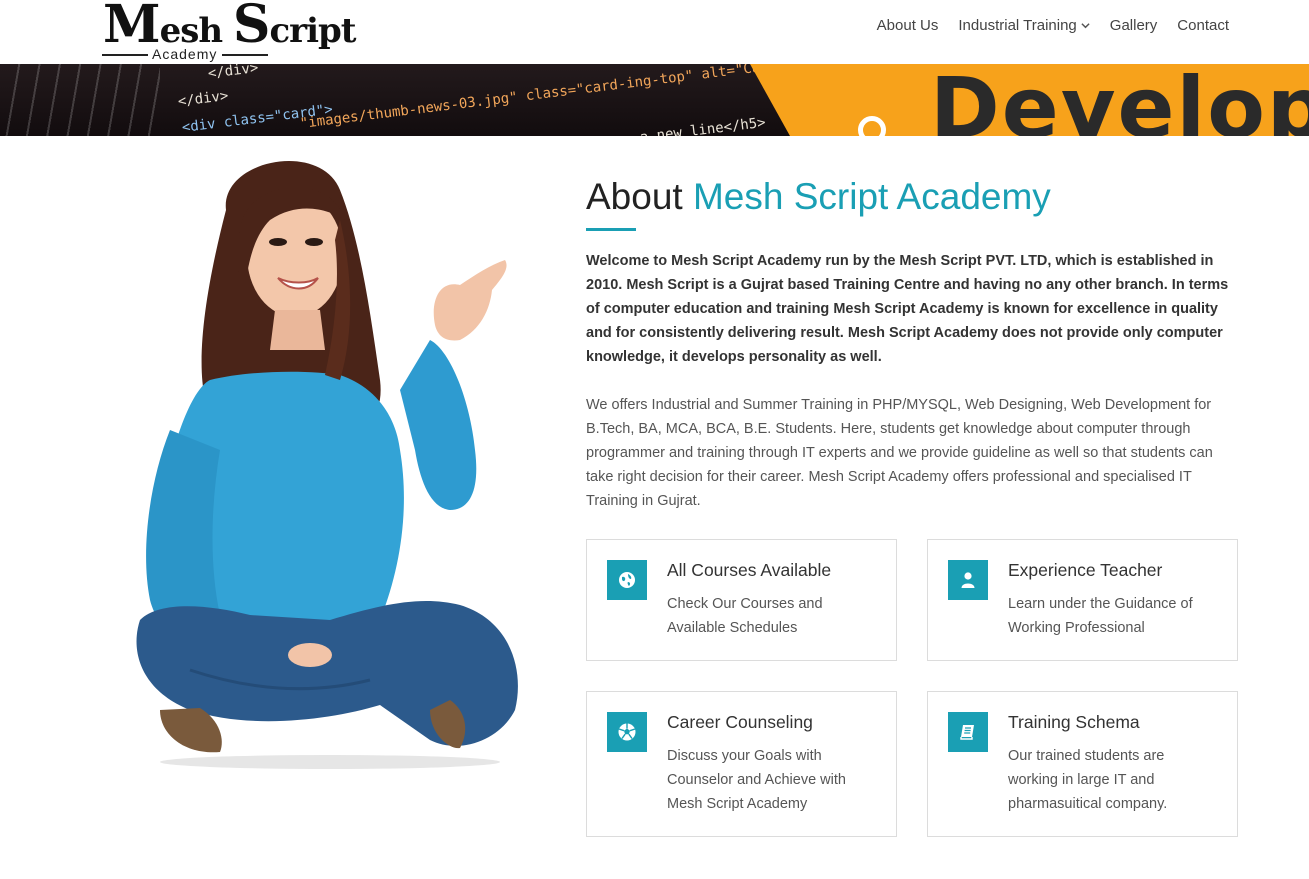 The image size is (1309, 879). Describe the element at coordinates (968, 580) in the screenshot. I see `user-icon` at that location.